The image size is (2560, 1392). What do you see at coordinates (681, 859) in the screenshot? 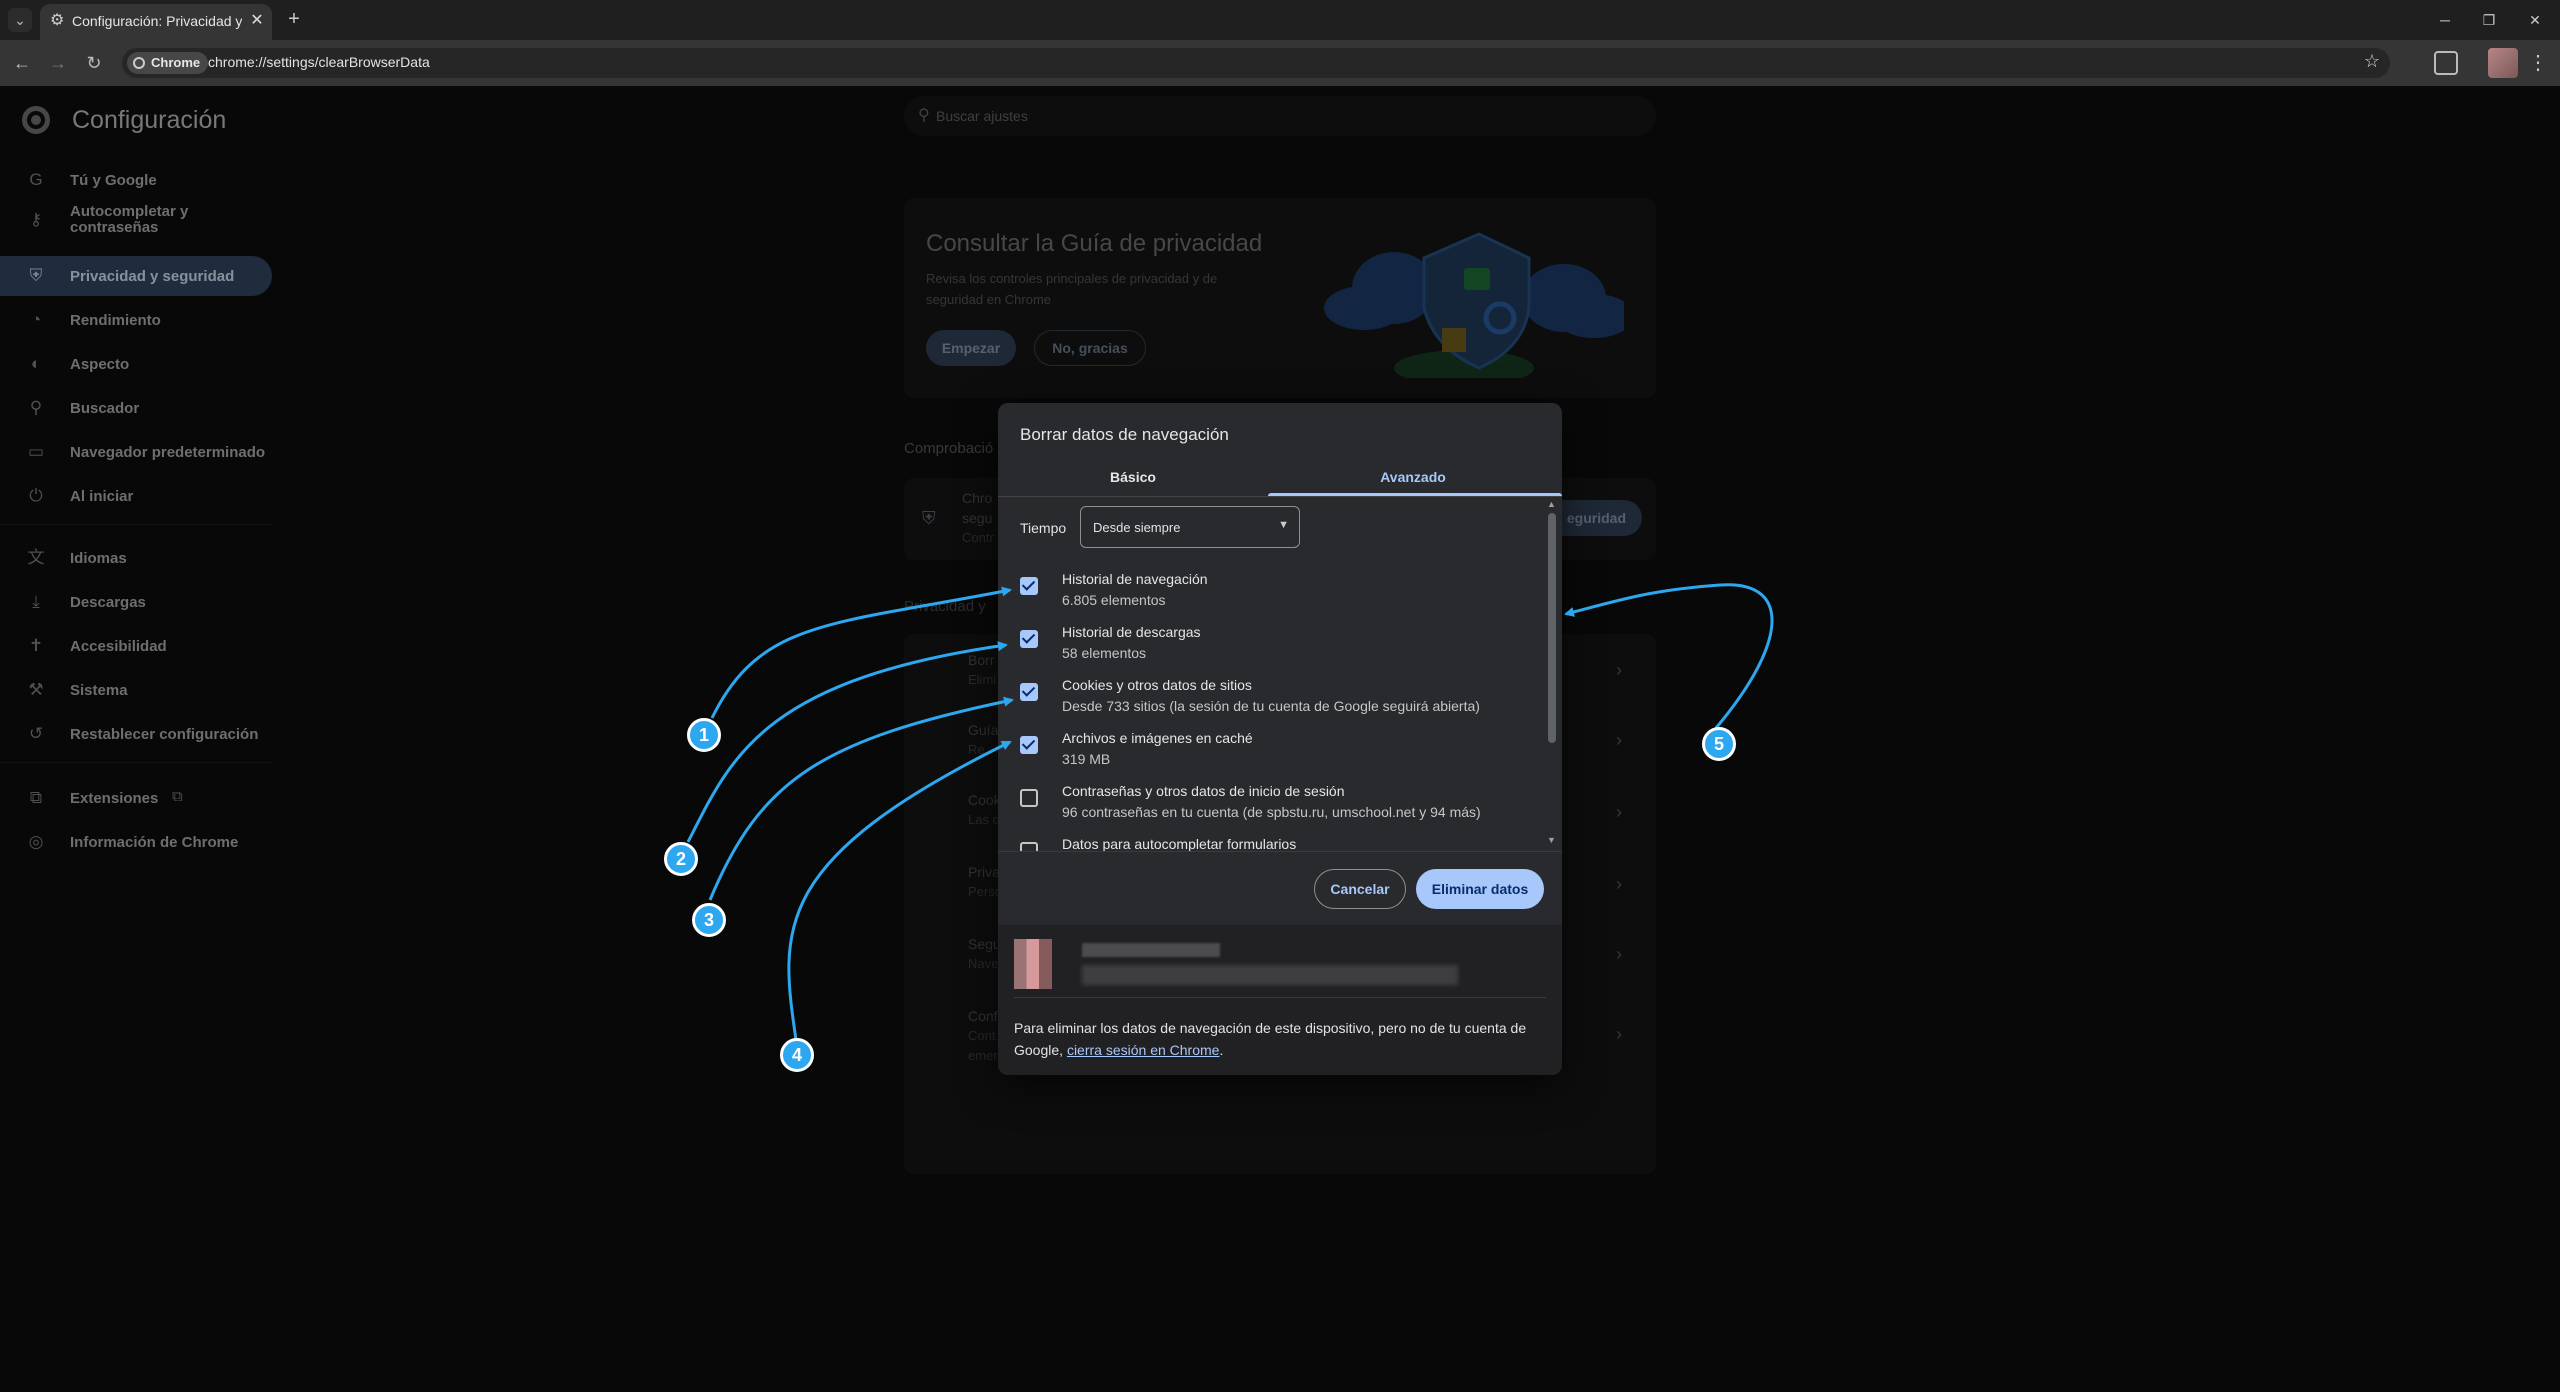
I see `annotation-badge-2: 2` at bounding box center [681, 859].